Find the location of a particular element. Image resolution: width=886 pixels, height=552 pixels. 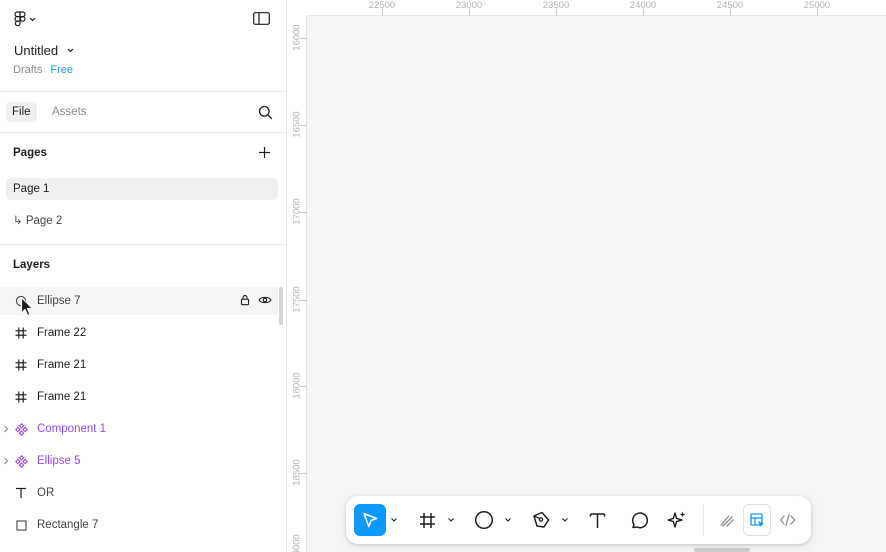

layer-name: Rectangle 7 is located at coordinates (68, 525).